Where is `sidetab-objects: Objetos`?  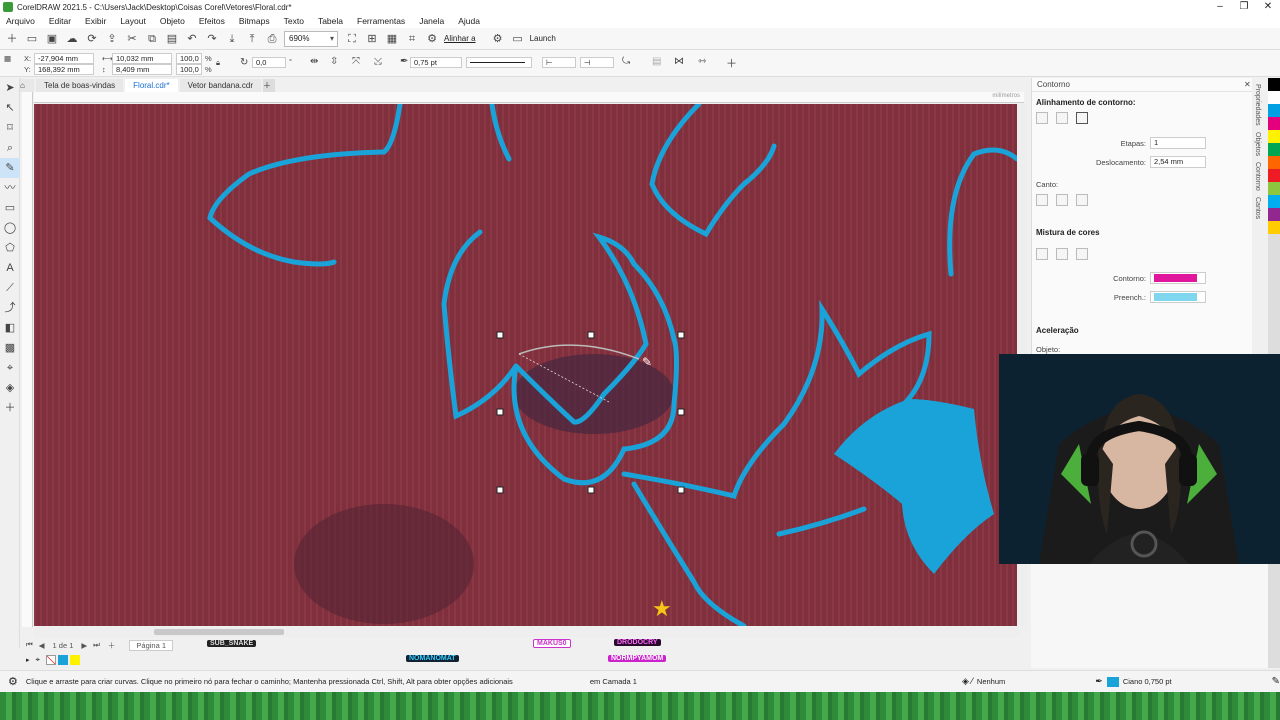 sidetab-objects: Objetos is located at coordinates (1257, 144).